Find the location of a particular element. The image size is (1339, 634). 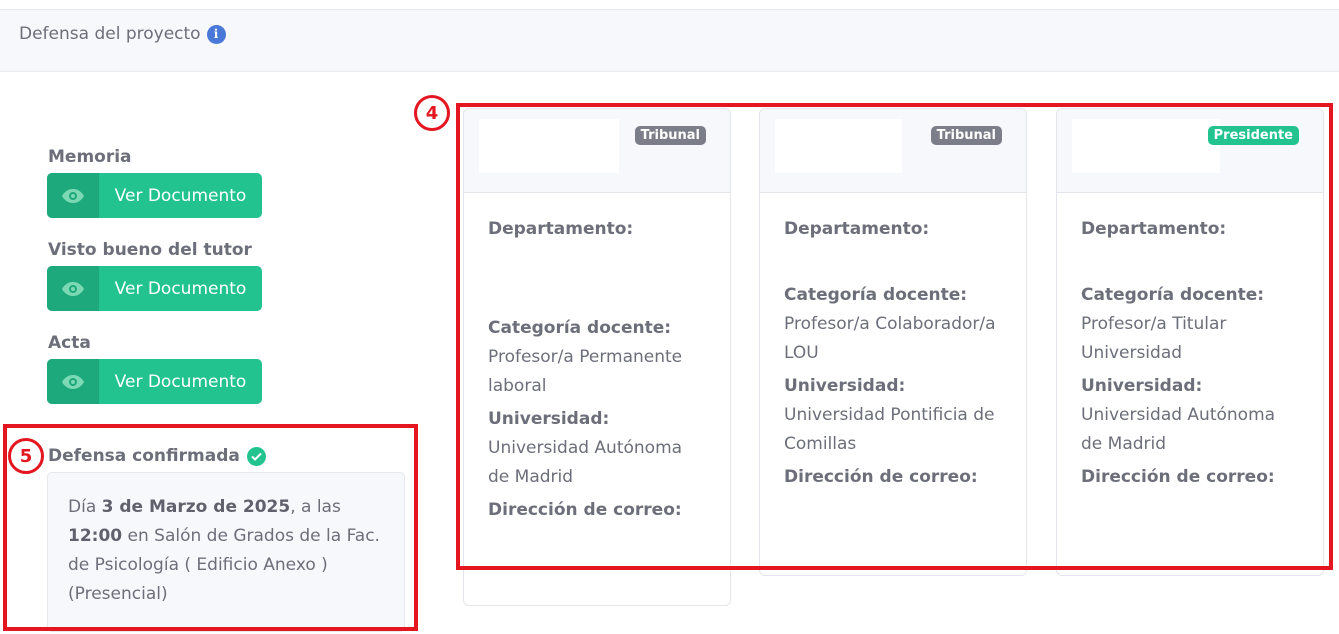

section-header: Defensa del proyecto i is located at coordinates (669, 41).